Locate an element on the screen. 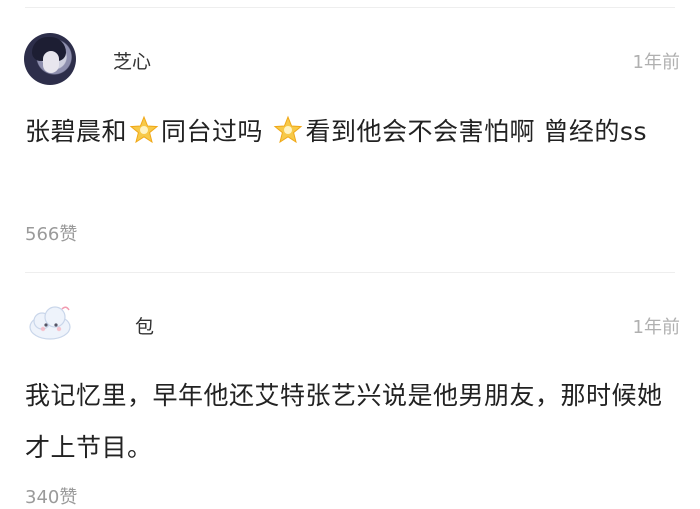 The width and height of the screenshot is (700, 509). like-count: 340赞 is located at coordinates (51, 496).